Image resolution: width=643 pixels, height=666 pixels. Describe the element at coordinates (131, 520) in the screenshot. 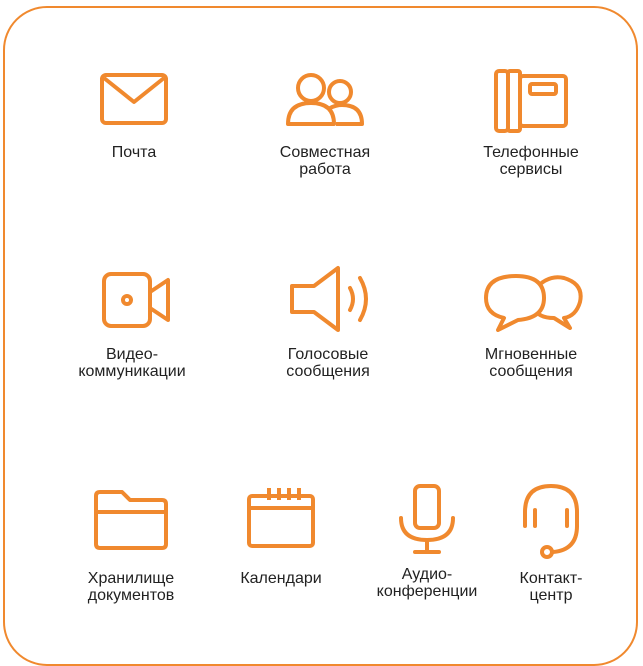

I see `folder-icon` at that location.